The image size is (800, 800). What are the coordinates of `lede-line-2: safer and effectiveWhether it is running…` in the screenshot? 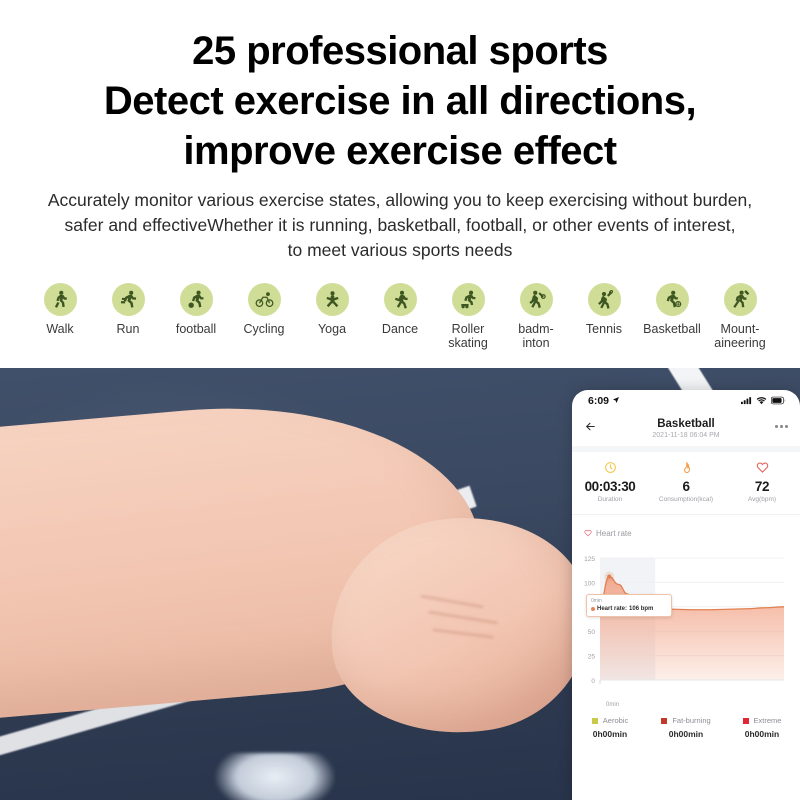 It's located at (400, 225).